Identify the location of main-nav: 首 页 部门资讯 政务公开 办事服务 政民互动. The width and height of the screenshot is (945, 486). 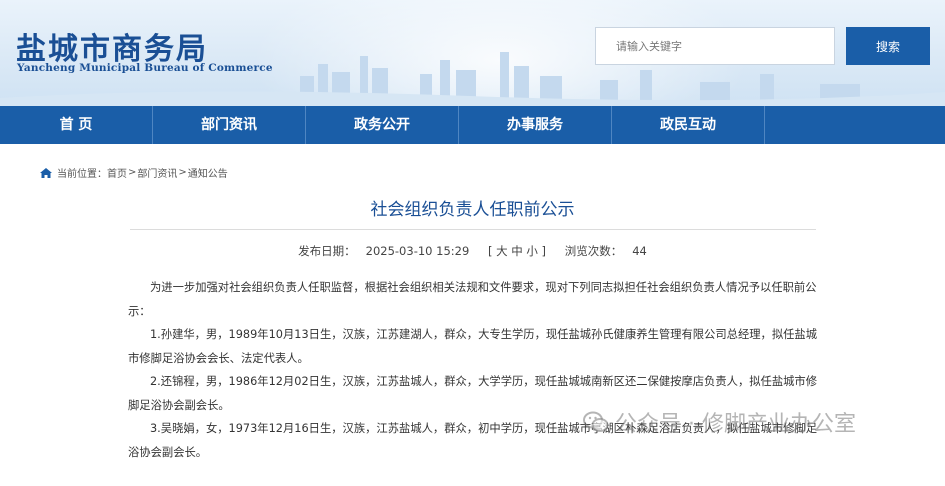
(472, 125).